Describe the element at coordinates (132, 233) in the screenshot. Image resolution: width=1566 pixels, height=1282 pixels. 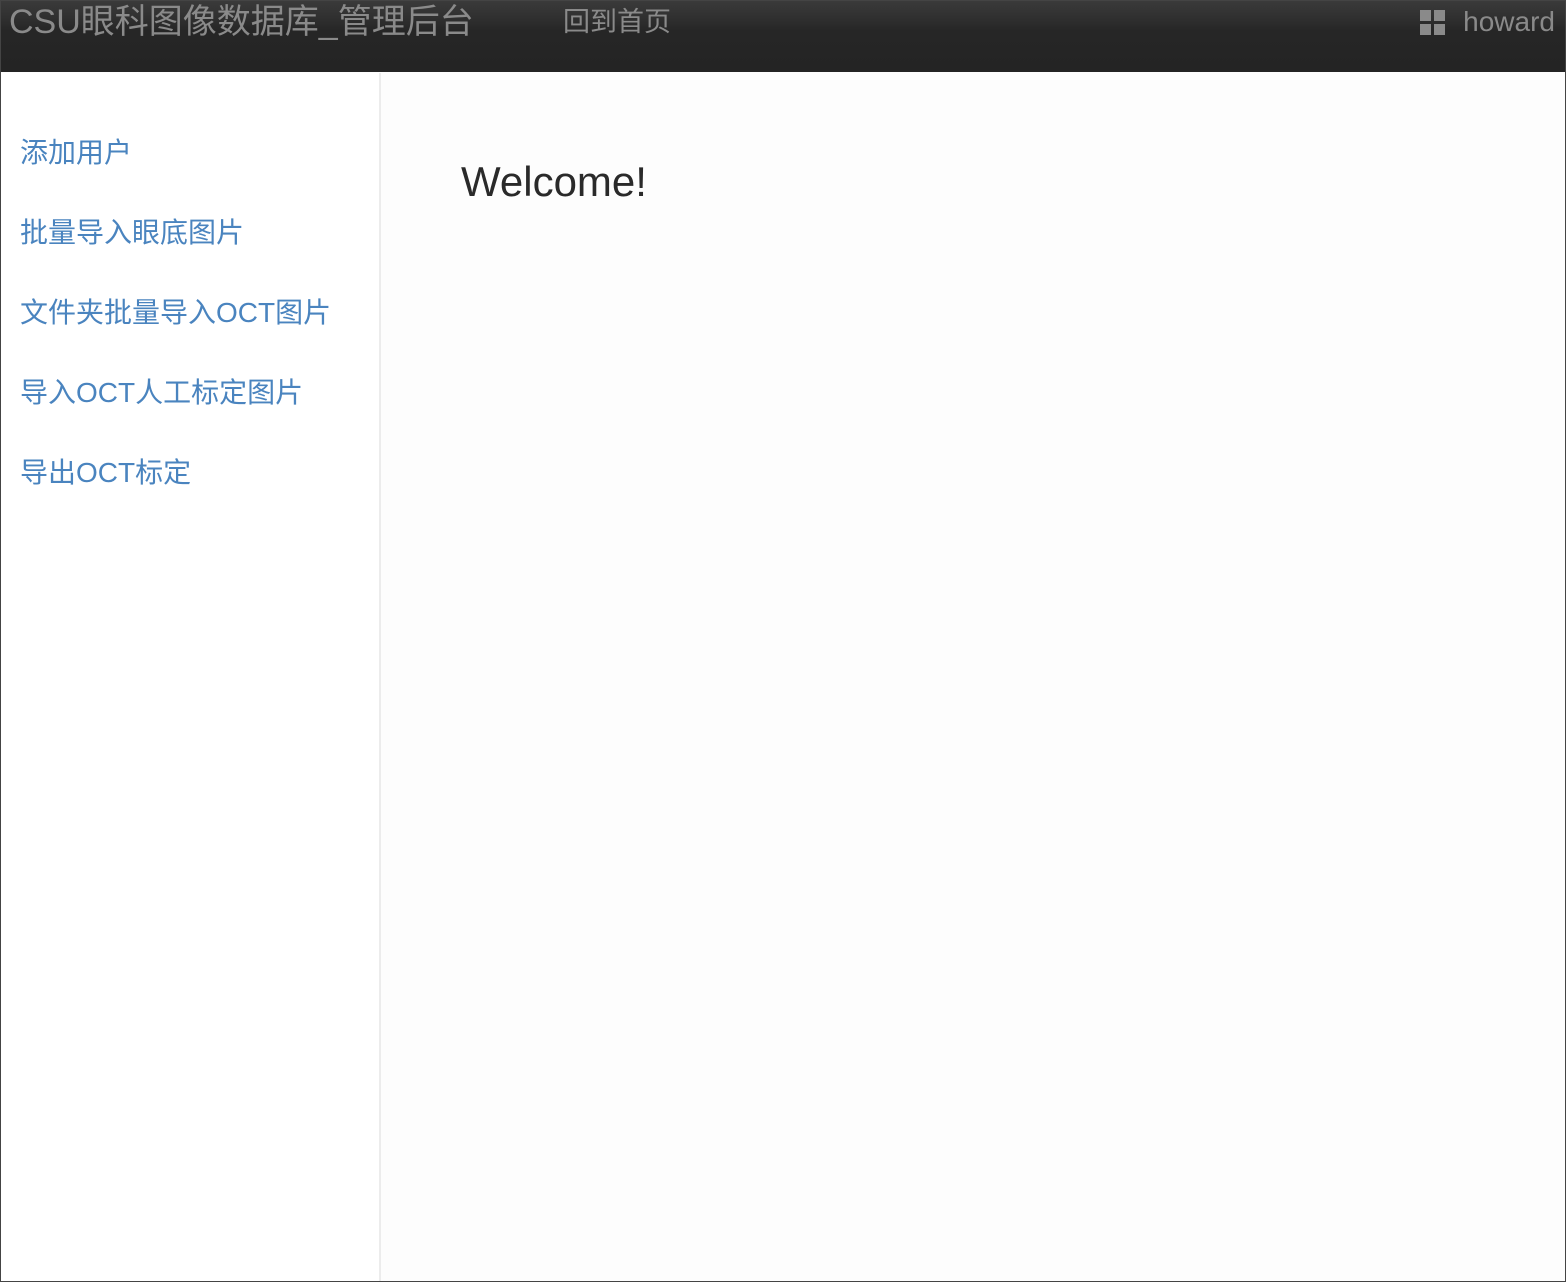
I see `sidebar-item-batch-import-fundus: 批量导入眼底图片` at that location.